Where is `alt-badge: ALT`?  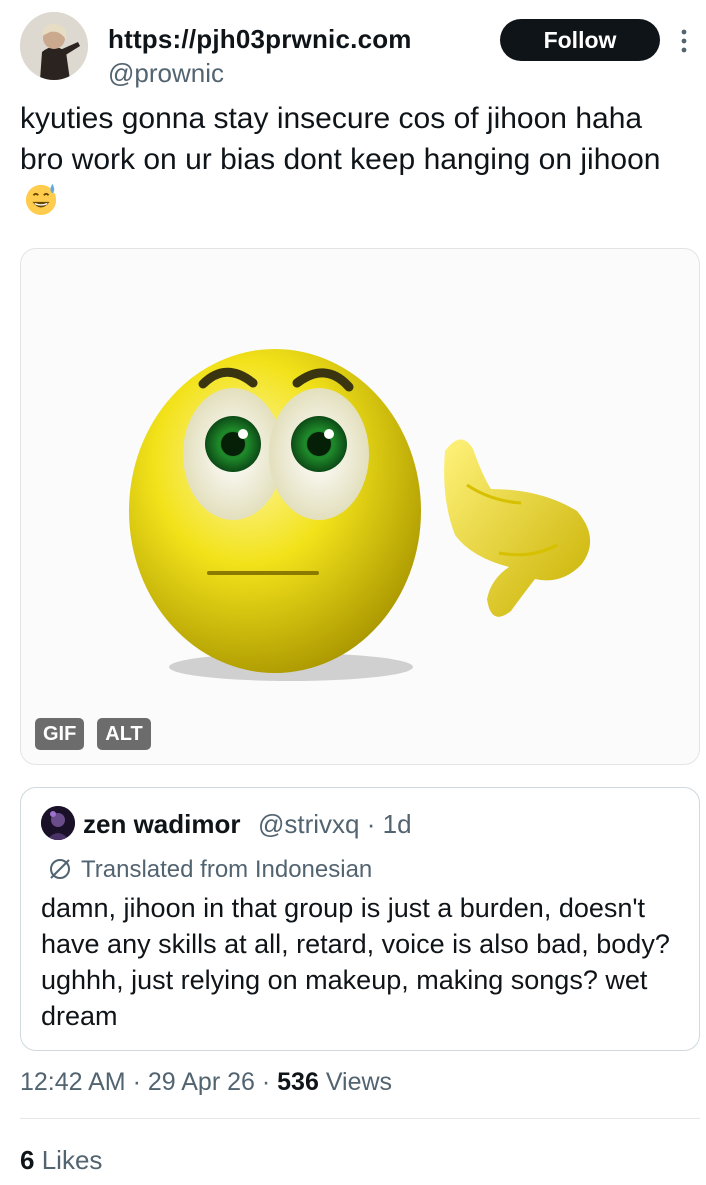 alt-badge: ALT is located at coordinates (124, 734).